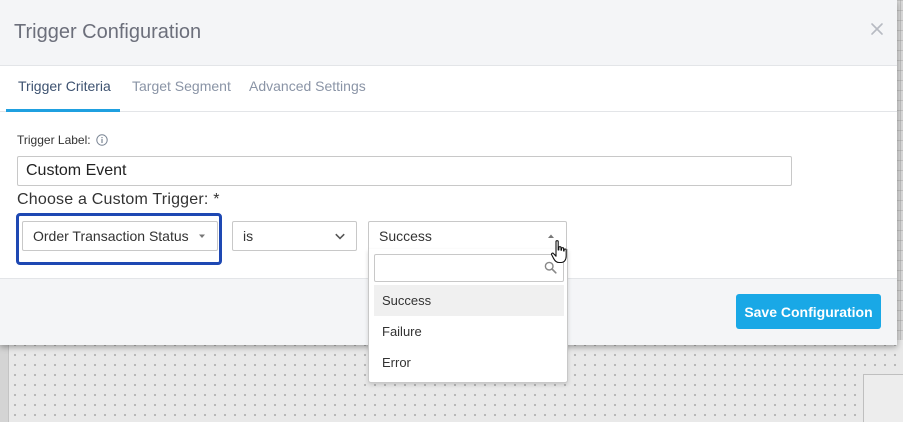 Image resolution: width=903 pixels, height=422 pixels. Describe the element at coordinates (467, 236) in the screenshot. I see `value-select: Success` at that location.